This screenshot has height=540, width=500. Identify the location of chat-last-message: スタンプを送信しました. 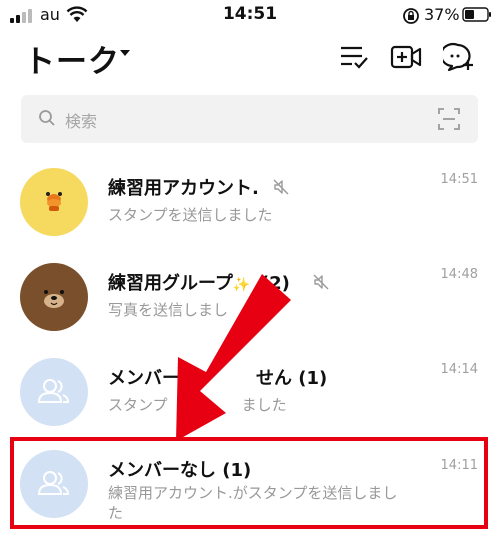
(190, 215).